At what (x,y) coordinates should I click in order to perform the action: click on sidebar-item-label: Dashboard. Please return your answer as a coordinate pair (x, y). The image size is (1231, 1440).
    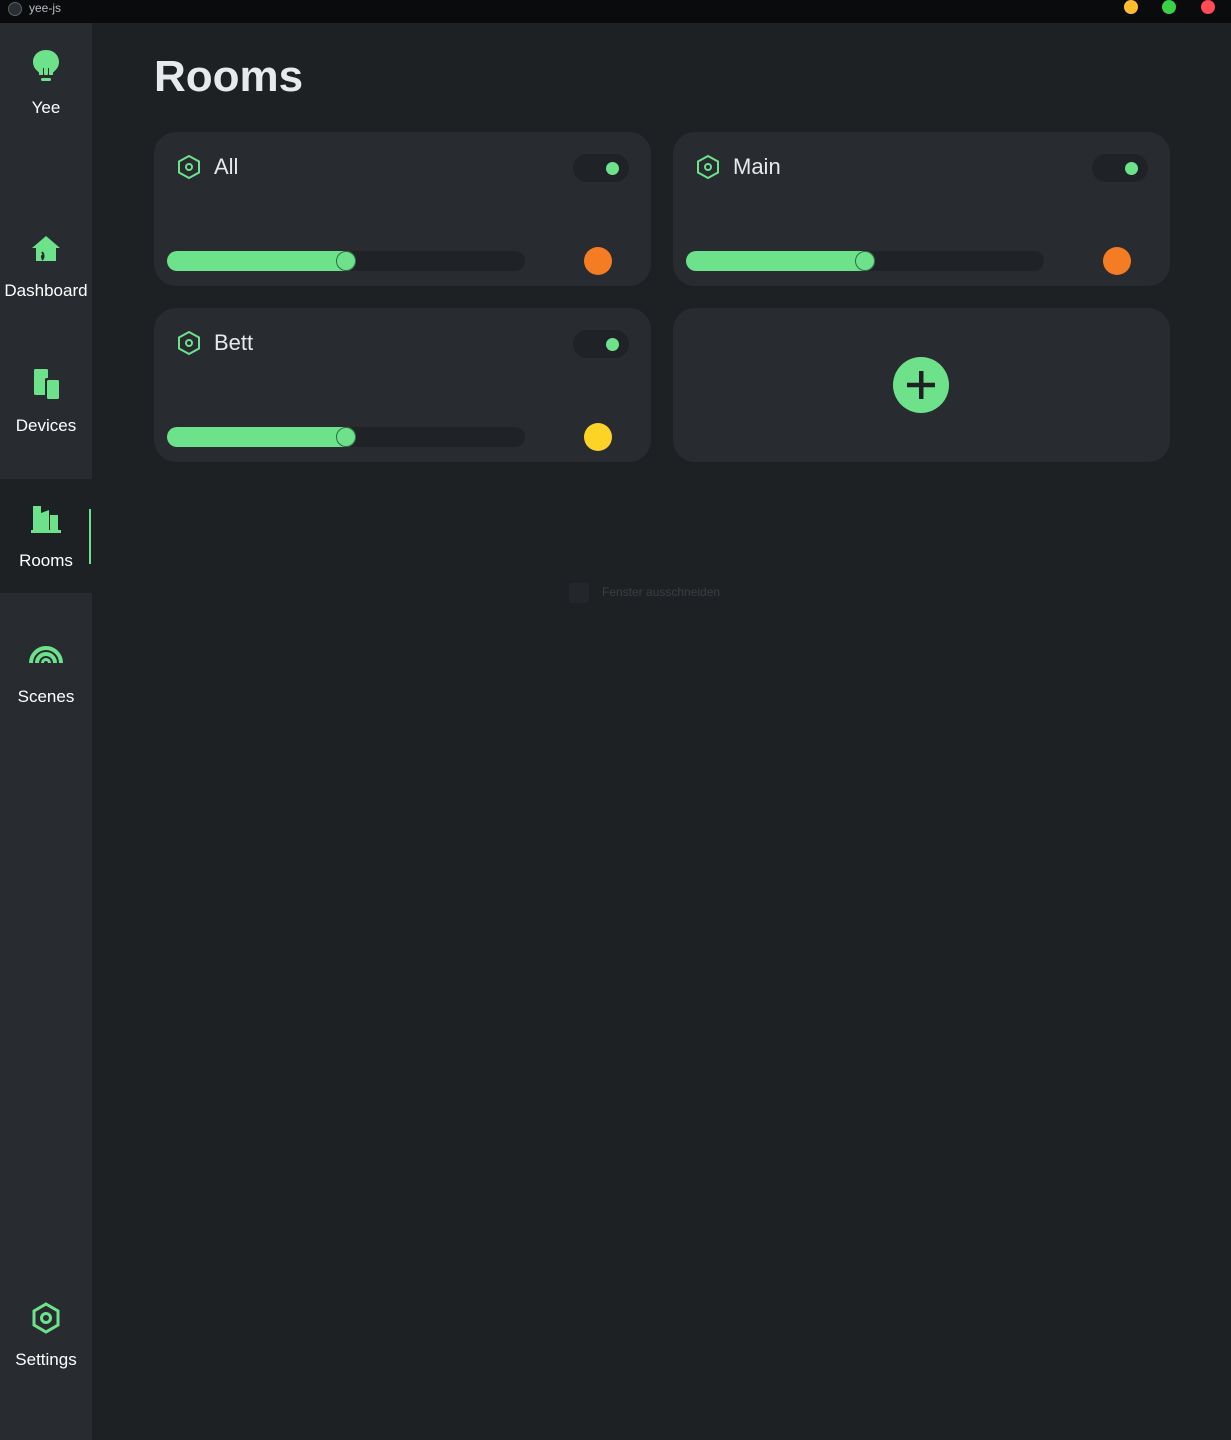
    Looking at the image, I should click on (46, 290).